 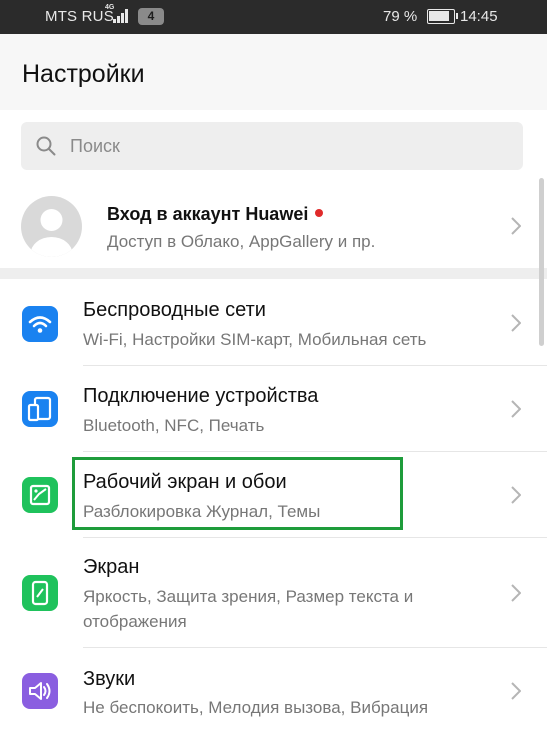 What do you see at coordinates (479, 16) in the screenshot?
I see `clock: 14:45` at bounding box center [479, 16].